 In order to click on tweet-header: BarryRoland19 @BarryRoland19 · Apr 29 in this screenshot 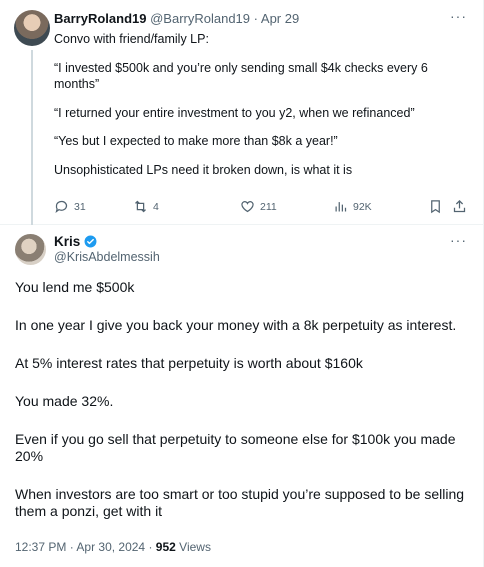, I will do `click(176, 18)`.